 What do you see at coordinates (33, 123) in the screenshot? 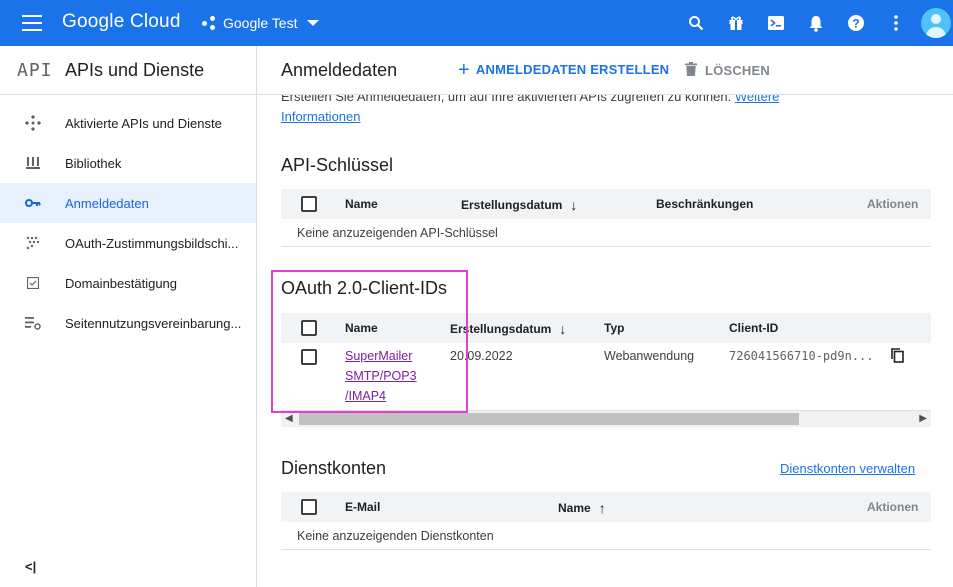
I see `diamond-dots-icon` at bounding box center [33, 123].